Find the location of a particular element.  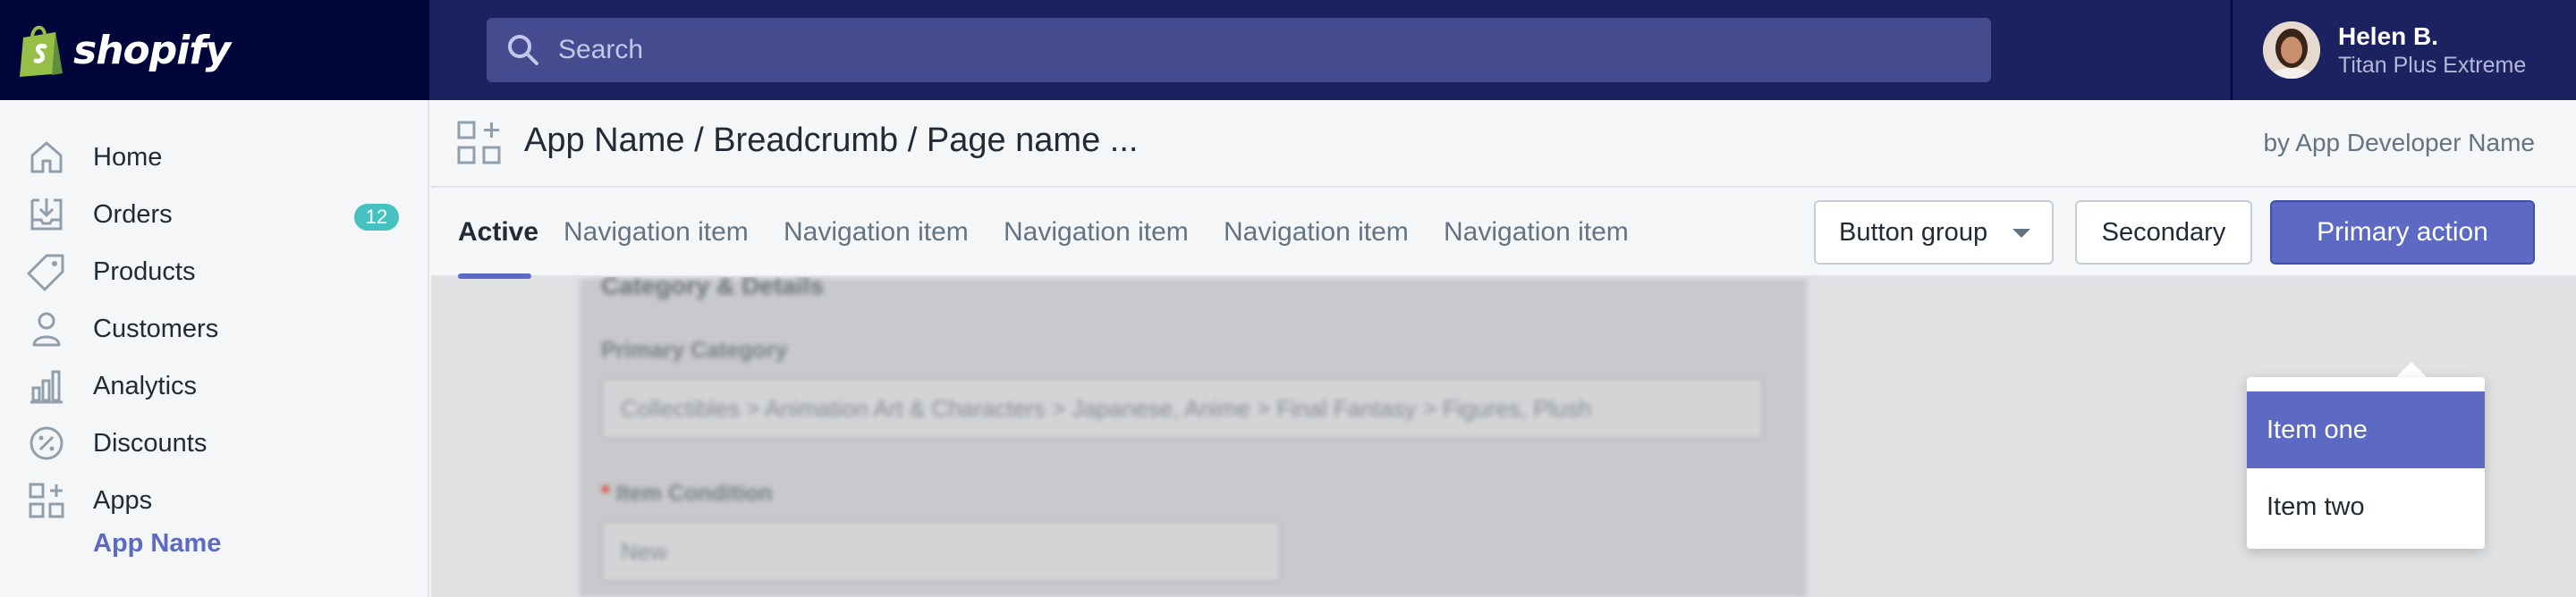

orders-icon is located at coordinates (46, 215).